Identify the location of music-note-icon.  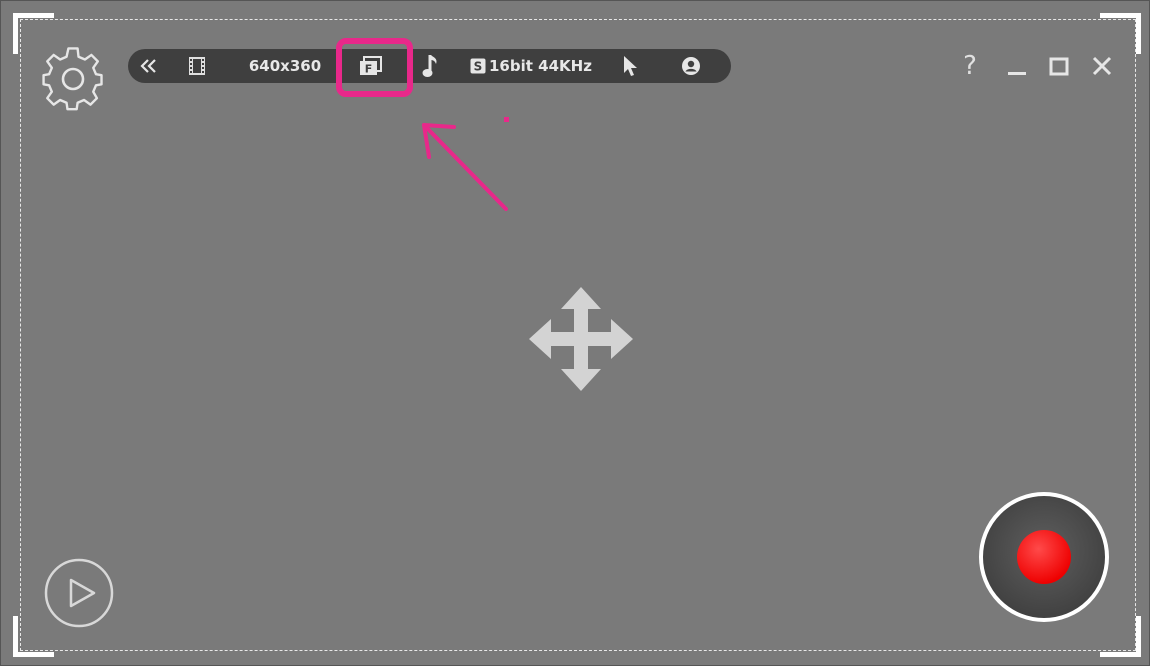
(429, 66).